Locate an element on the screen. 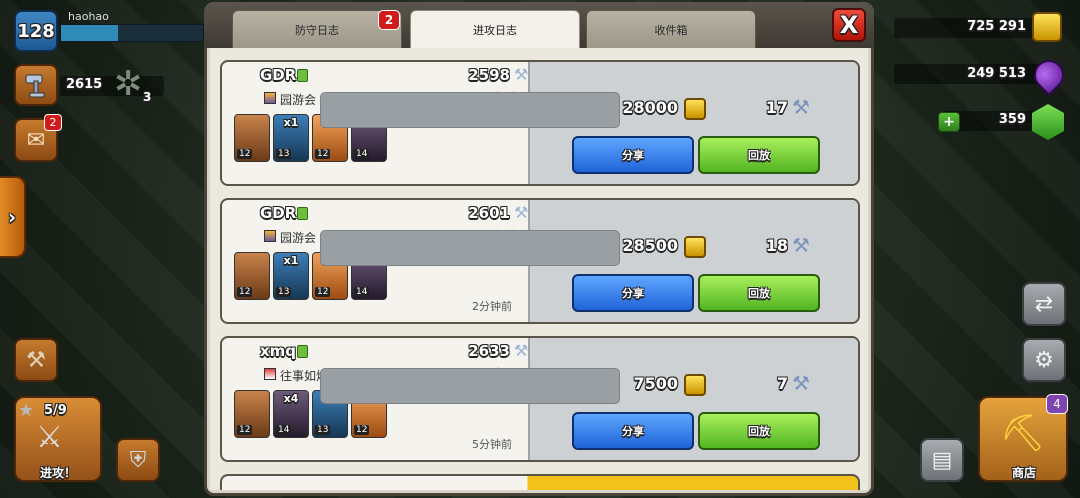 The image size is (1080, 498). next-entry-peek is located at coordinates (540, 482).